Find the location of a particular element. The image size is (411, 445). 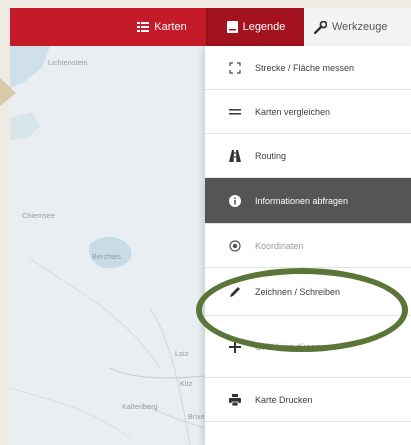

road-icon is located at coordinates (235, 155).